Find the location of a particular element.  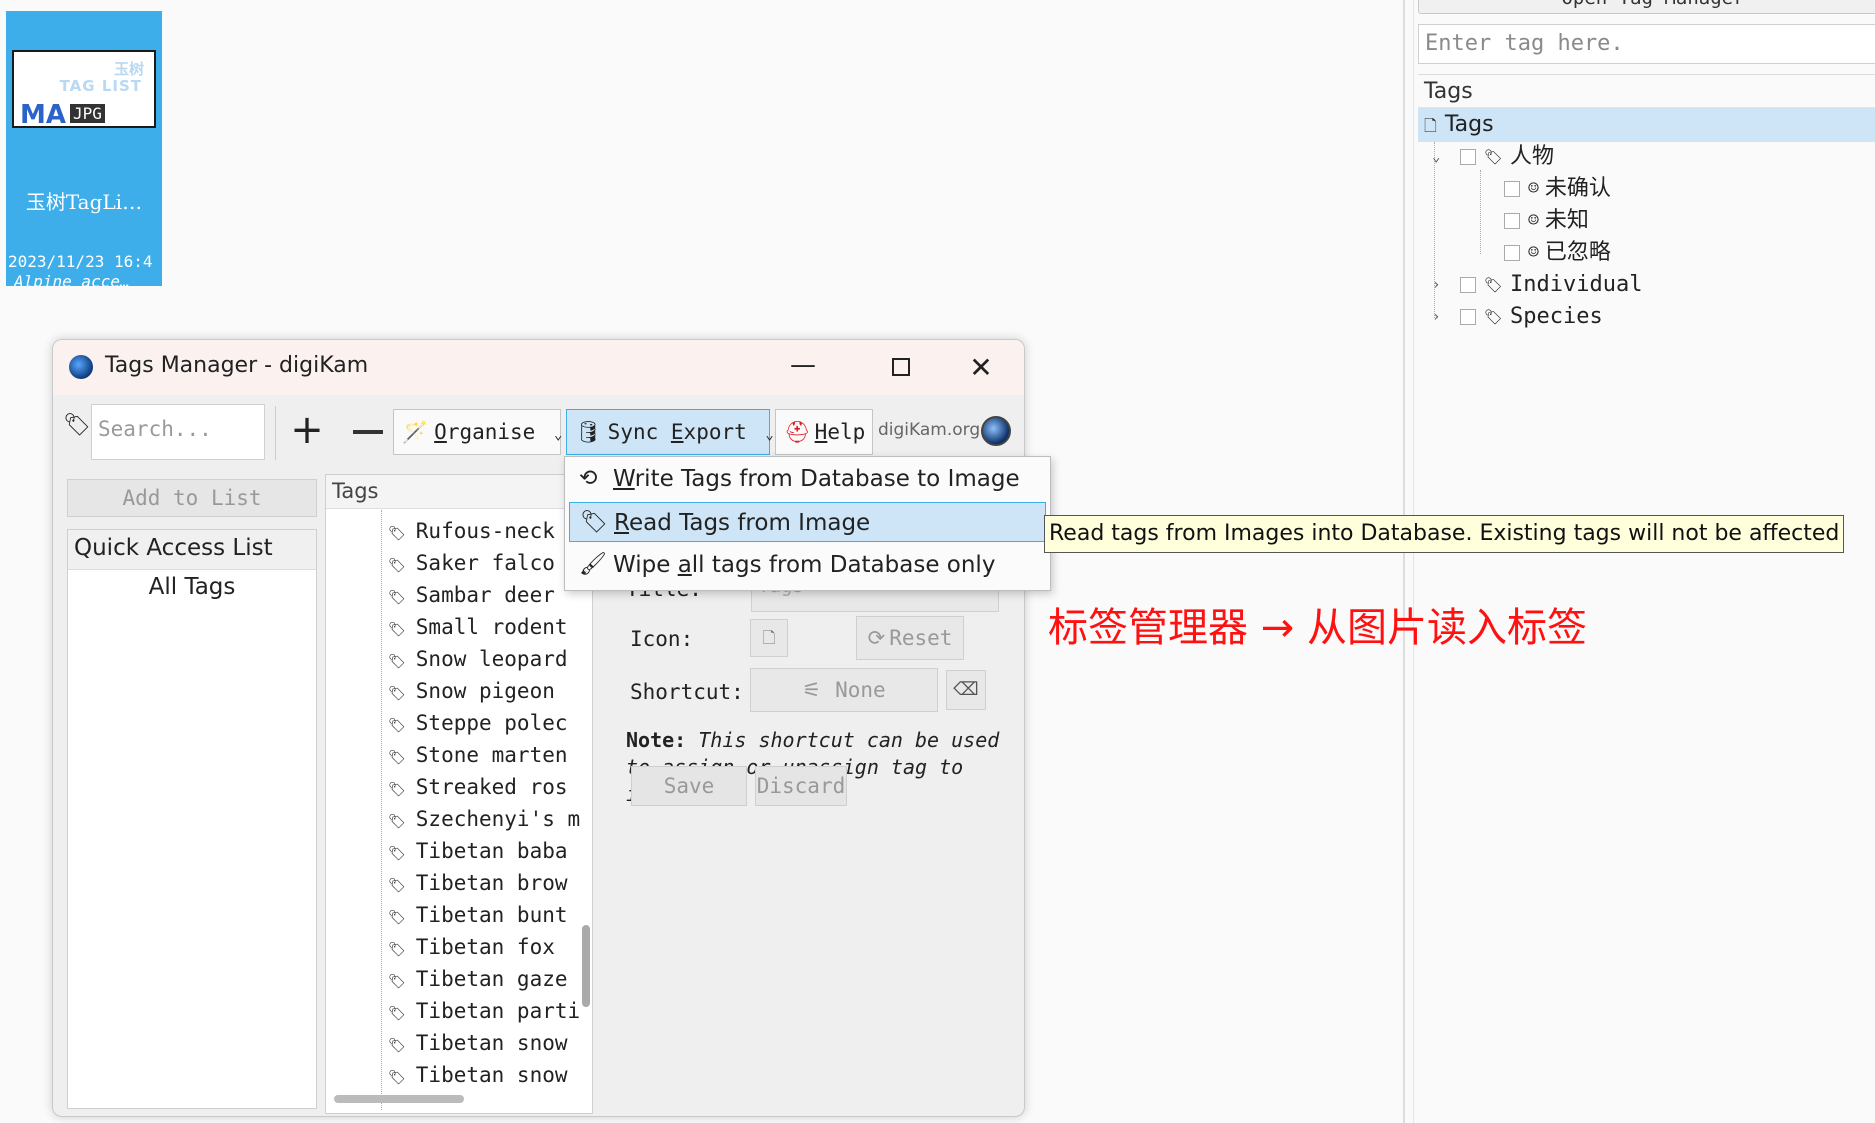

menu-item-wipe-tags: 🖌 Wipe all tags from Database only is located at coordinates (807, 565).